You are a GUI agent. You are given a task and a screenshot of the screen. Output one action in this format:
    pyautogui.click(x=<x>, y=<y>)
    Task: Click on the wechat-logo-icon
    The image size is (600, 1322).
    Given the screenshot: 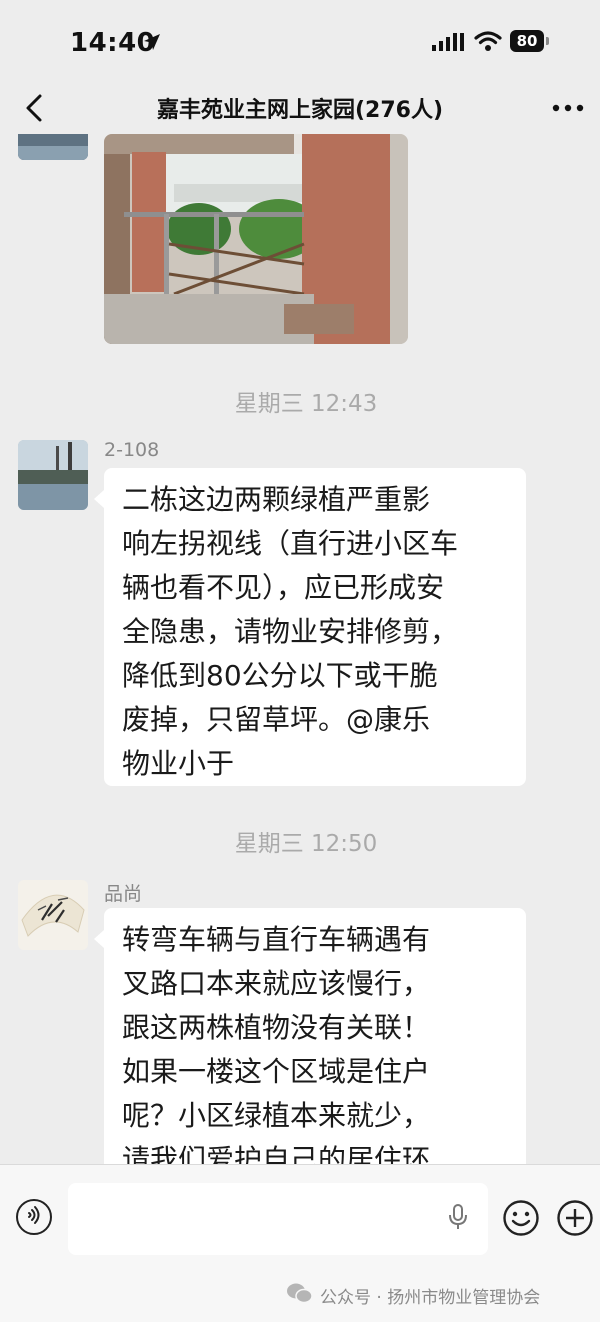 What is the action you would take?
    pyautogui.click(x=300, y=1293)
    